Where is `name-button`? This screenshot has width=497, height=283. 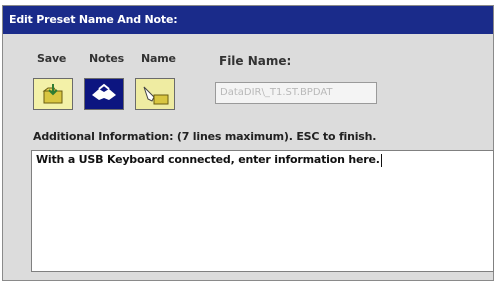 name-button is located at coordinates (155, 94).